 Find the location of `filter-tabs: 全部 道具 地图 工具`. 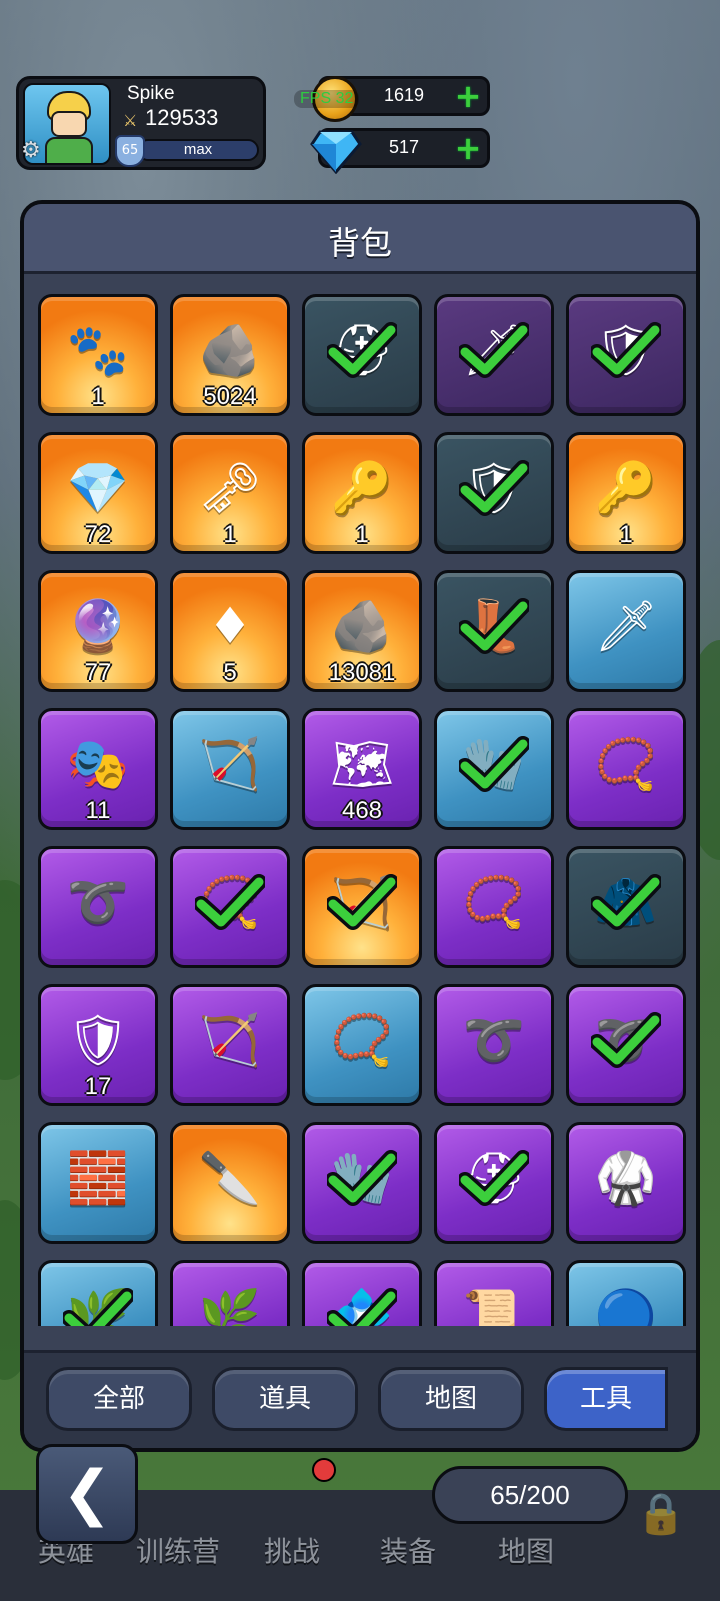

filter-tabs: 全部 道具 地图 工具 is located at coordinates (360, 1399).